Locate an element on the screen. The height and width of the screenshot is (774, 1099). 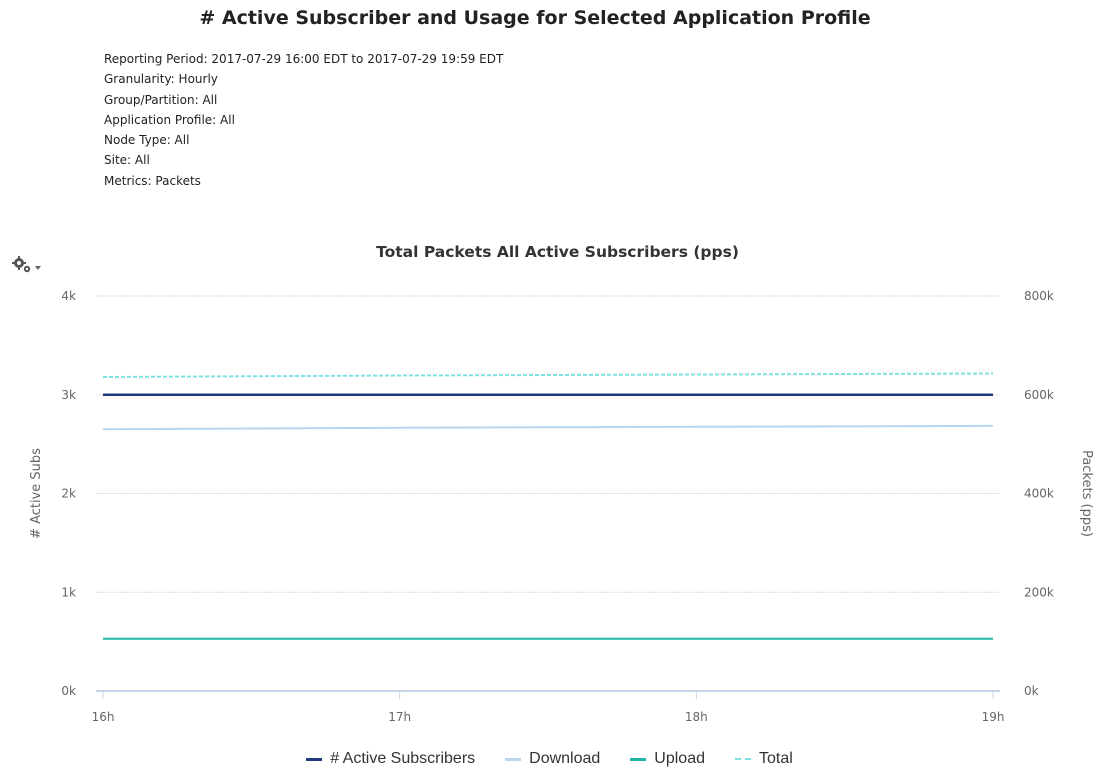
legend-item-active-subscribers: # Active Subscribers is located at coordinates (390, 759).